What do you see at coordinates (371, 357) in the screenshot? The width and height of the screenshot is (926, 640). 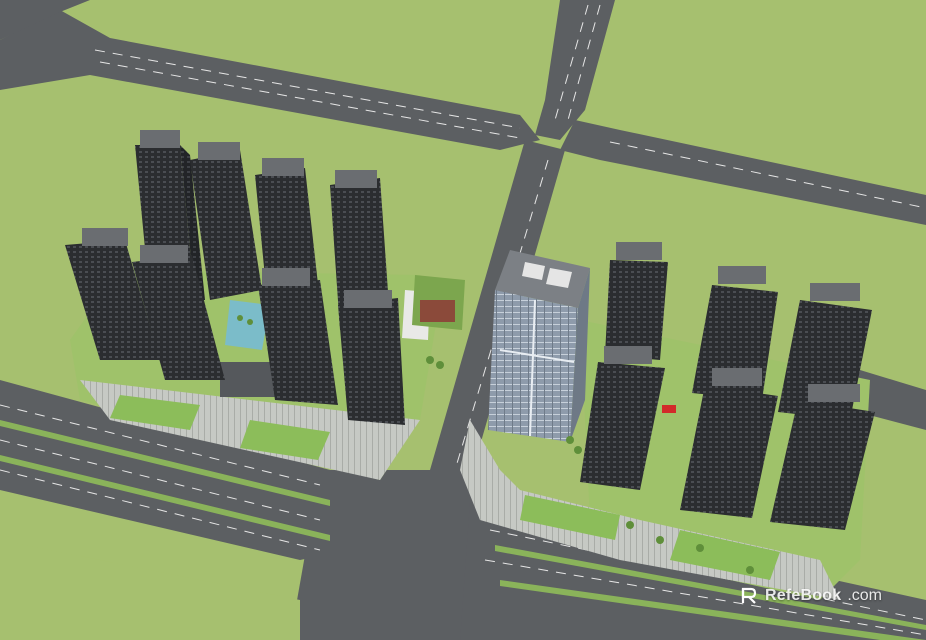 I see `tower-L8` at bounding box center [371, 357].